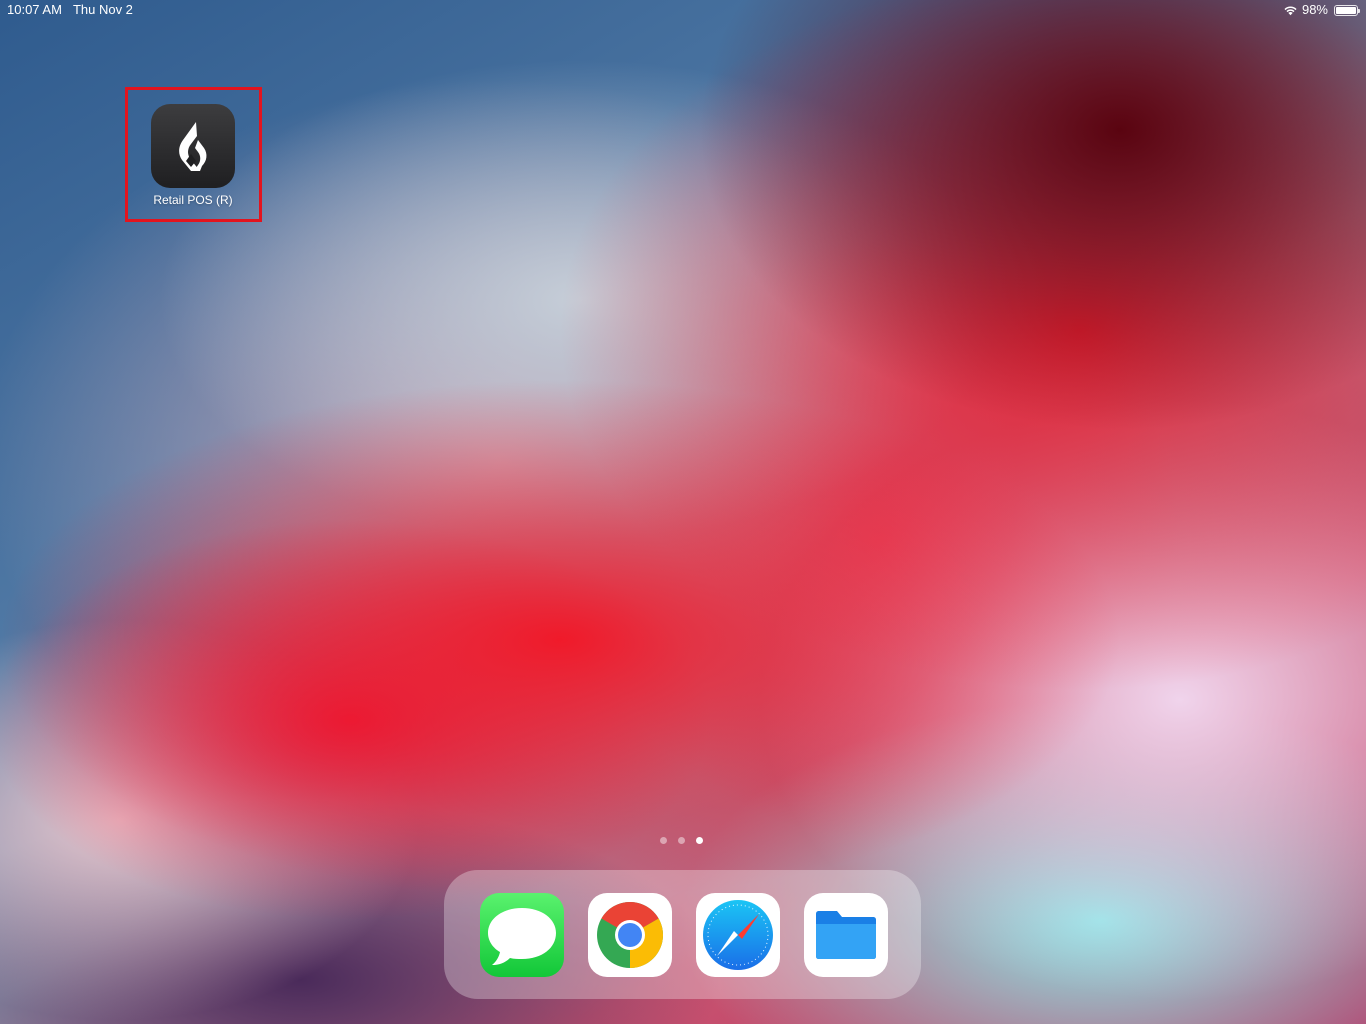 This screenshot has width=1366, height=1024. Describe the element at coordinates (682, 934) in the screenshot. I see `dock` at that location.